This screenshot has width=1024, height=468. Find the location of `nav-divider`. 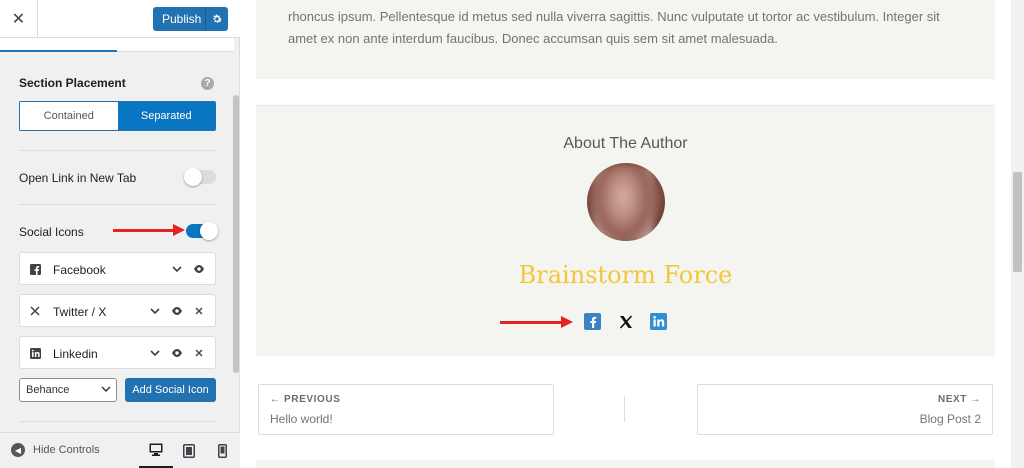

nav-divider is located at coordinates (624, 409).